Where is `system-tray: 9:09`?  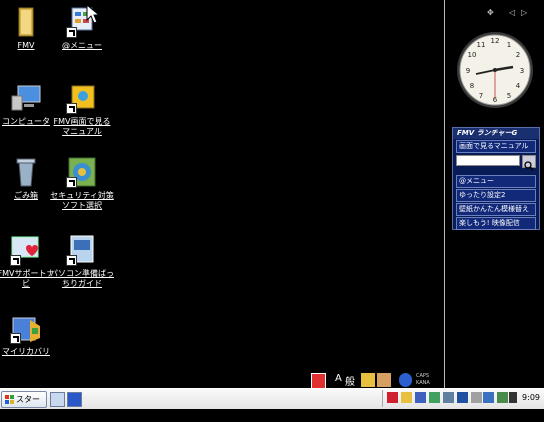
system-tray: 9:09 is located at coordinates (463, 398).